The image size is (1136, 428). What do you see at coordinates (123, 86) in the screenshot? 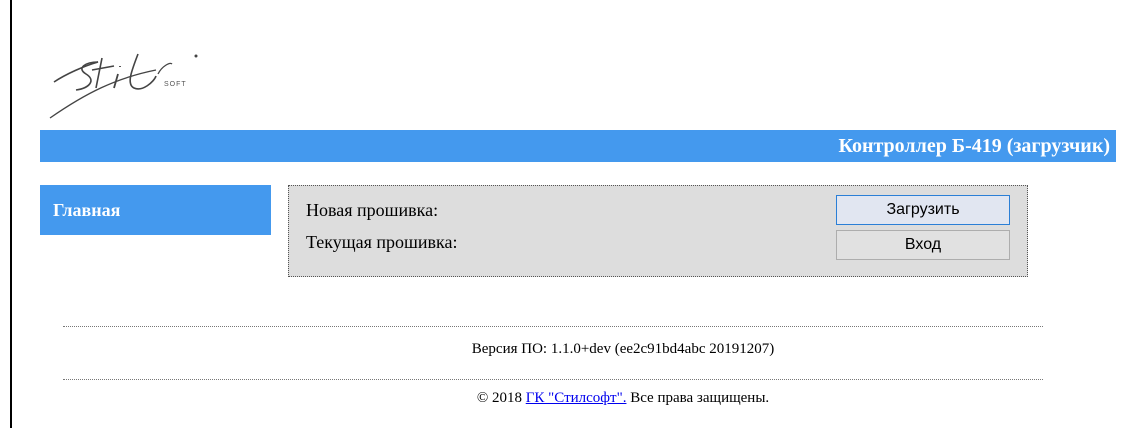
I see `stilsoft-logo-icon: SOFT` at bounding box center [123, 86].